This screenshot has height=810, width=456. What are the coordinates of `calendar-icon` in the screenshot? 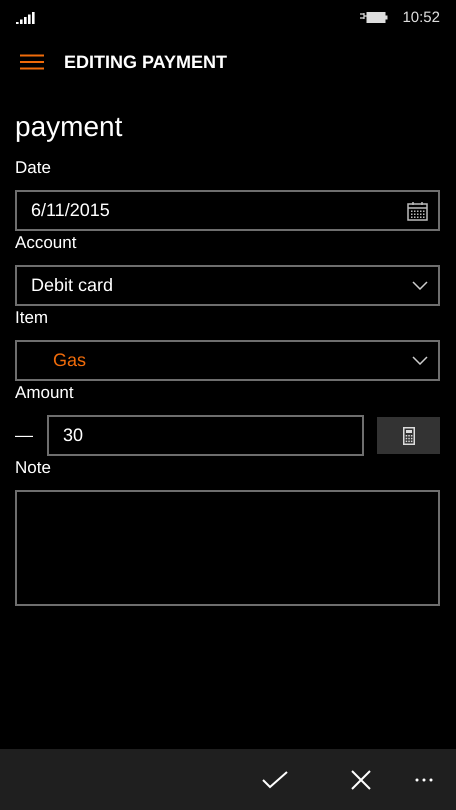 It's located at (417, 210).